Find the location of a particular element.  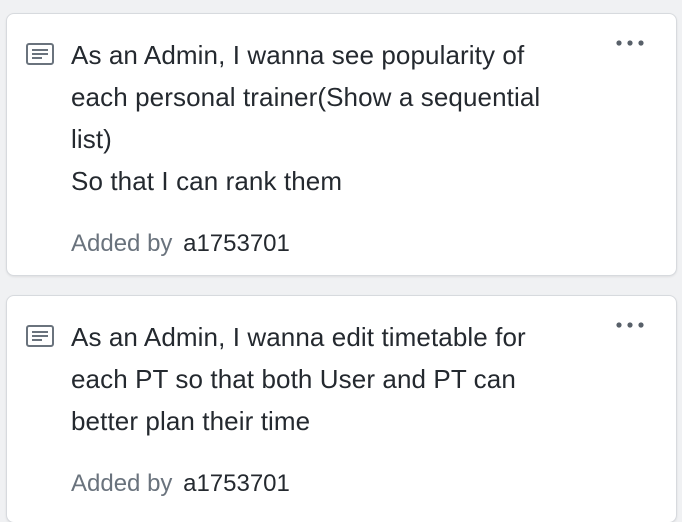

note-text-line: better plan their time is located at coordinates (191, 421).